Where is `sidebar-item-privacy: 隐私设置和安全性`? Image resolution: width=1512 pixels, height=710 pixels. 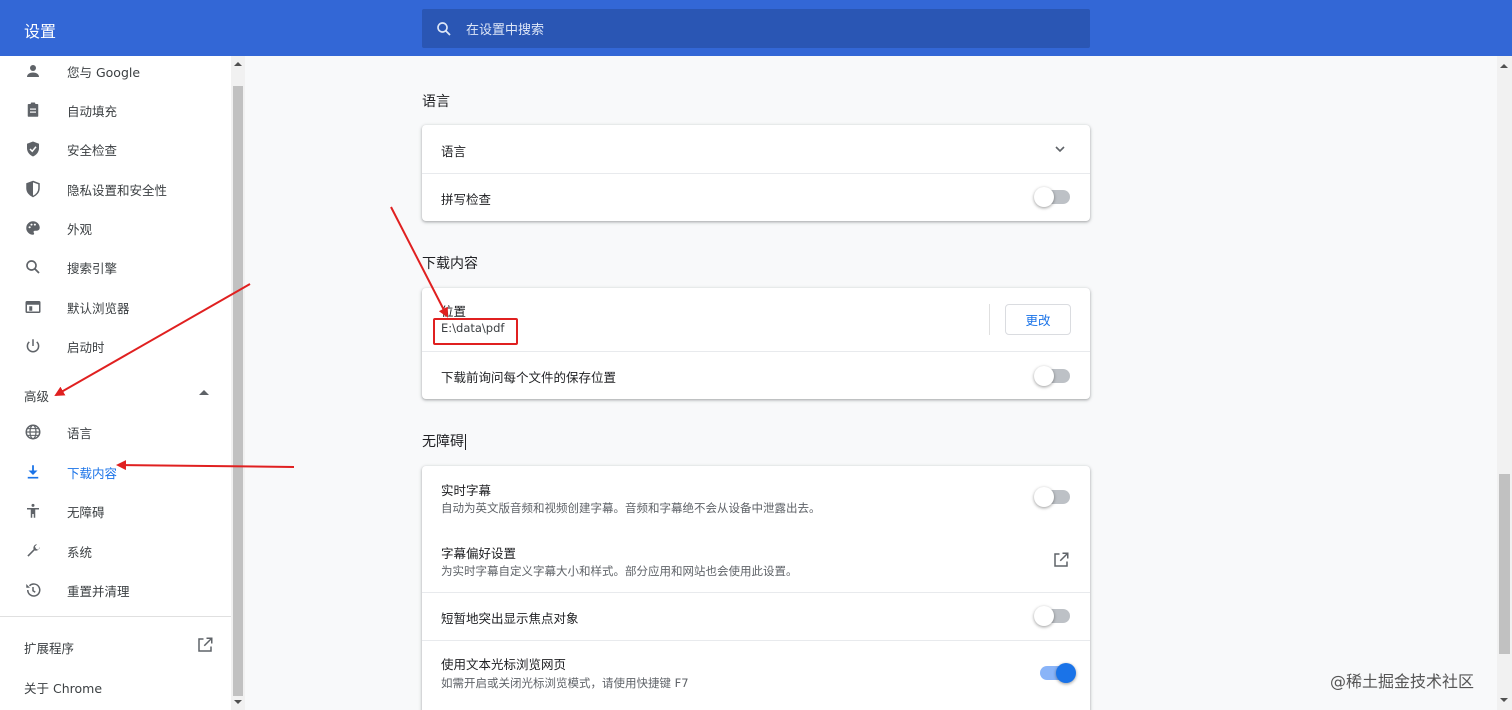
sidebar-item-privacy: 隐私设置和安全性 is located at coordinates (115, 189).